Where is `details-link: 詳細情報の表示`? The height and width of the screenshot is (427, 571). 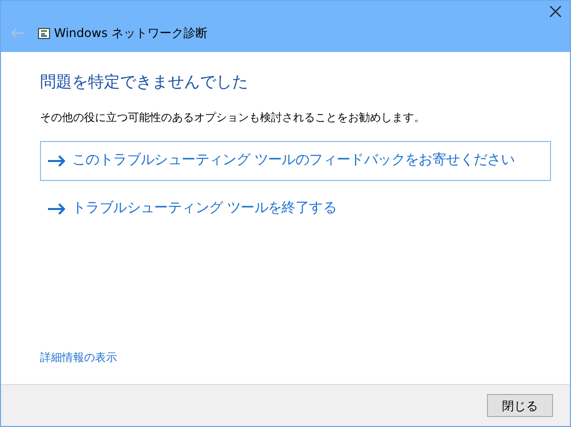
details-link: 詳細情報の表示 is located at coordinates (78, 358).